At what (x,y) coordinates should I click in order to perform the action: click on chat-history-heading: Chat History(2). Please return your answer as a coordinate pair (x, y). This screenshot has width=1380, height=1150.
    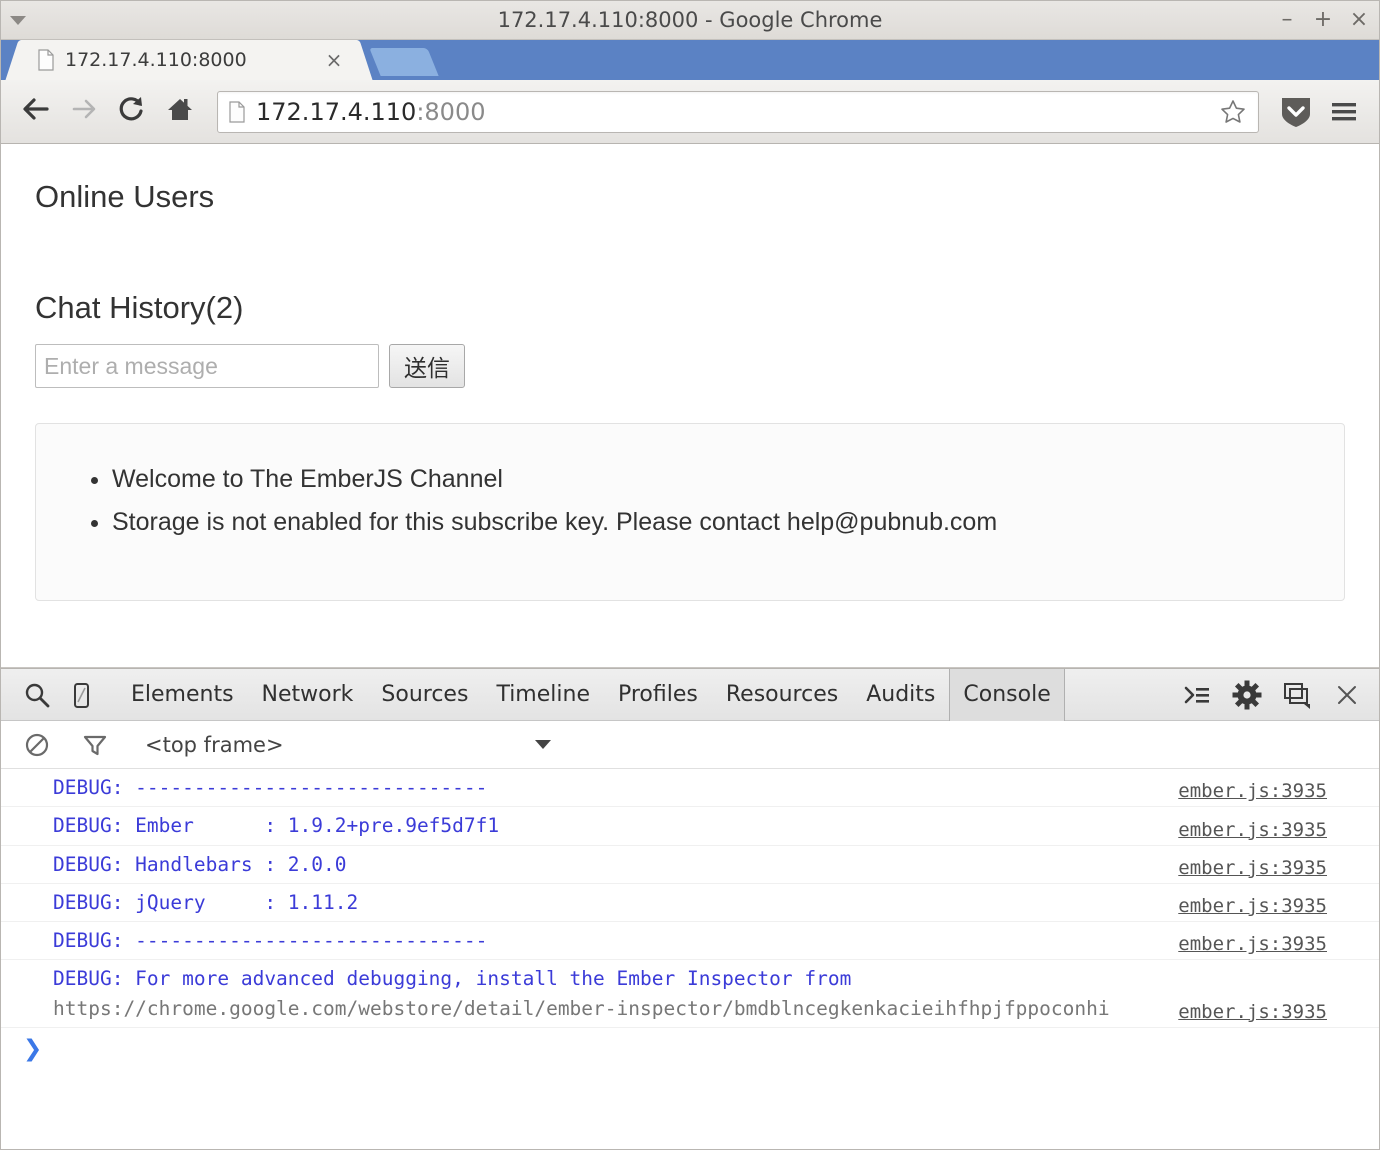
    Looking at the image, I should click on (139, 308).